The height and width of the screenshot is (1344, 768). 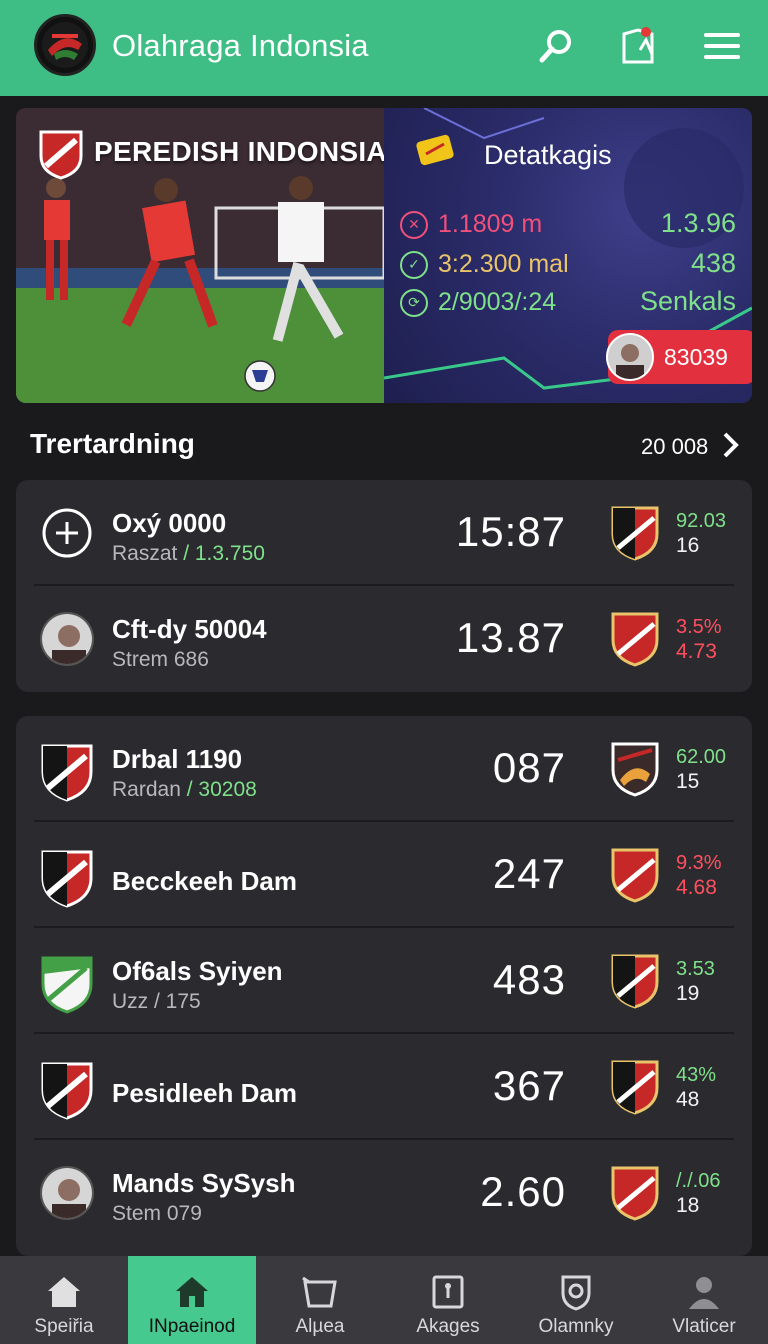 I want to click on list-item: Pesidleeh Dam 367 43% 48, so click(x=384, y=1087).